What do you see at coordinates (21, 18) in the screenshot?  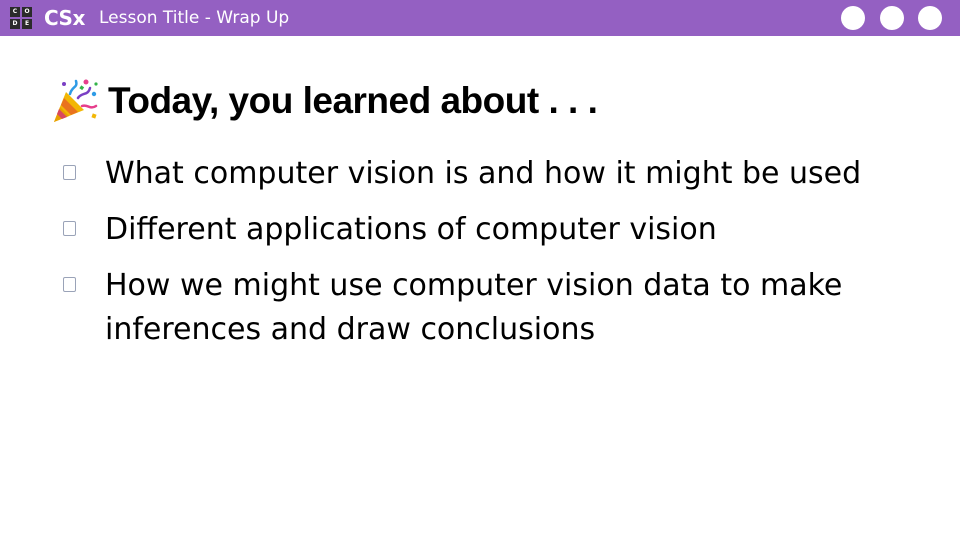 I see `code-logo: C O D E` at bounding box center [21, 18].